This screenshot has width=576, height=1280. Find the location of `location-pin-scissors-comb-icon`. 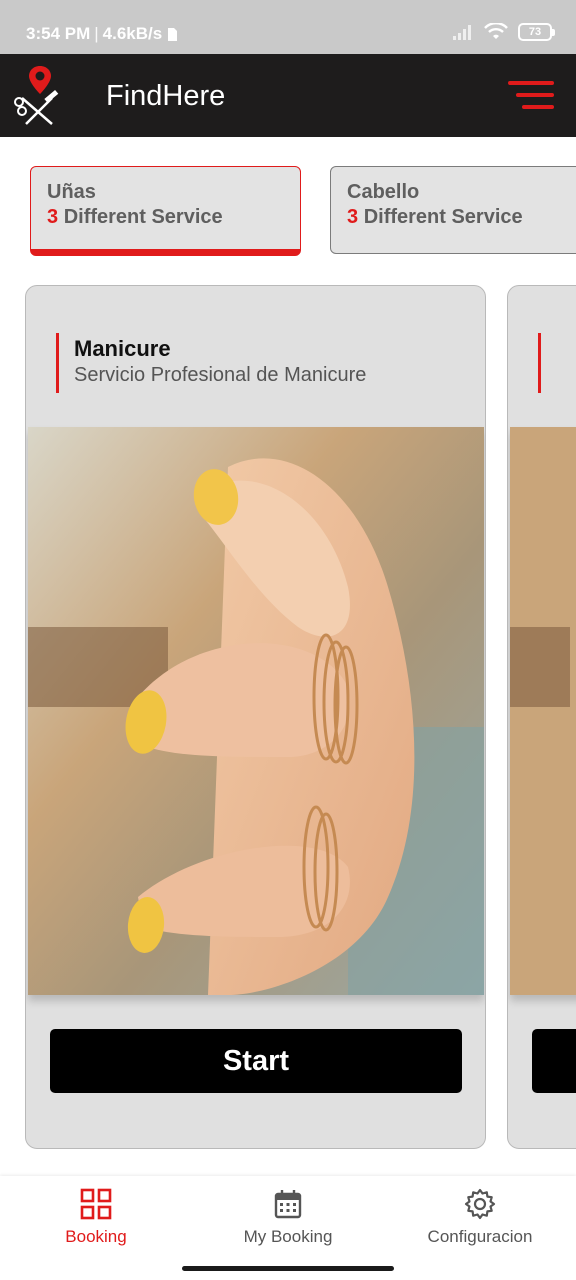

location-pin-scissors-comb-icon is located at coordinates (36, 95).